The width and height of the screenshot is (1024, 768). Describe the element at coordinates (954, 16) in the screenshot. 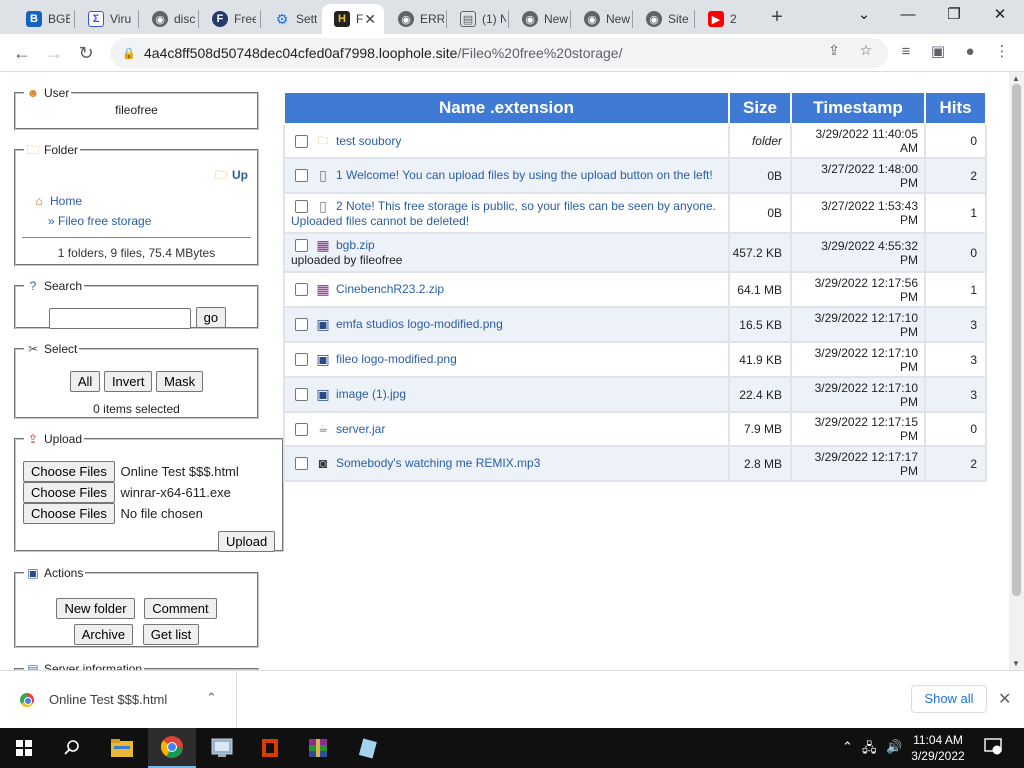

I see `restore-icon: ❐` at that location.